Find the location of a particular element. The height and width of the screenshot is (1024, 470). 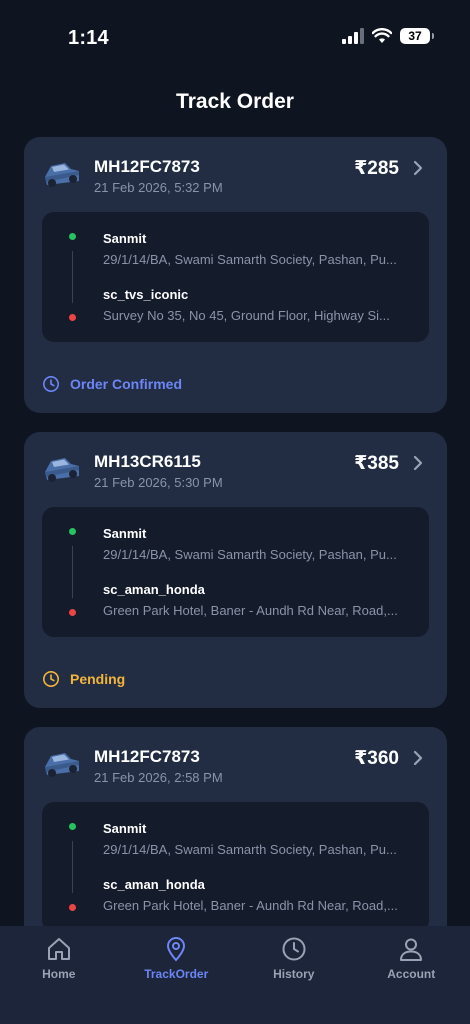

status-icons: 37 is located at coordinates (388, 36).